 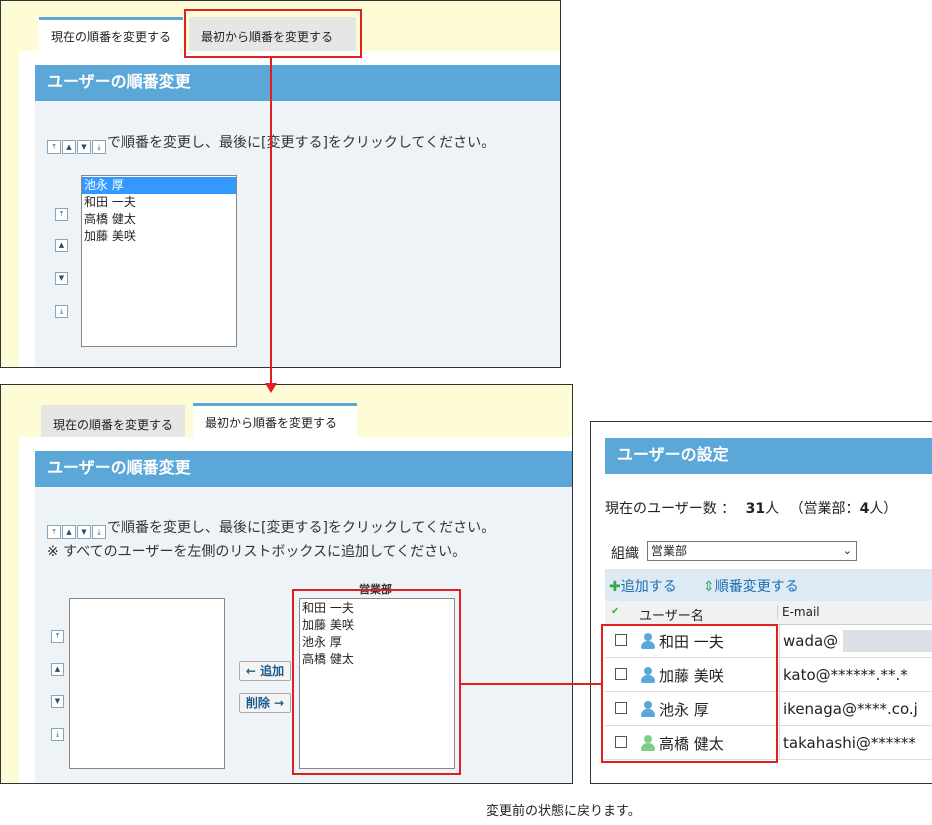 What do you see at coordinates (159, 236) in the screenshot?
I see `list-item: 加藤 美咲` at bounding box center [159, 236].